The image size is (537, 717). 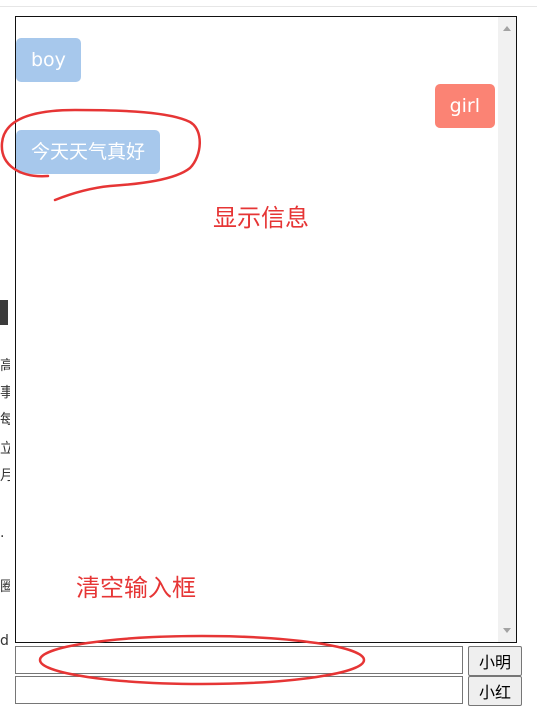 What do you see at coordinates (5, 366) in the screenshot?
I see `left-edge-fragment: 高` at bounding box center [5, 366].